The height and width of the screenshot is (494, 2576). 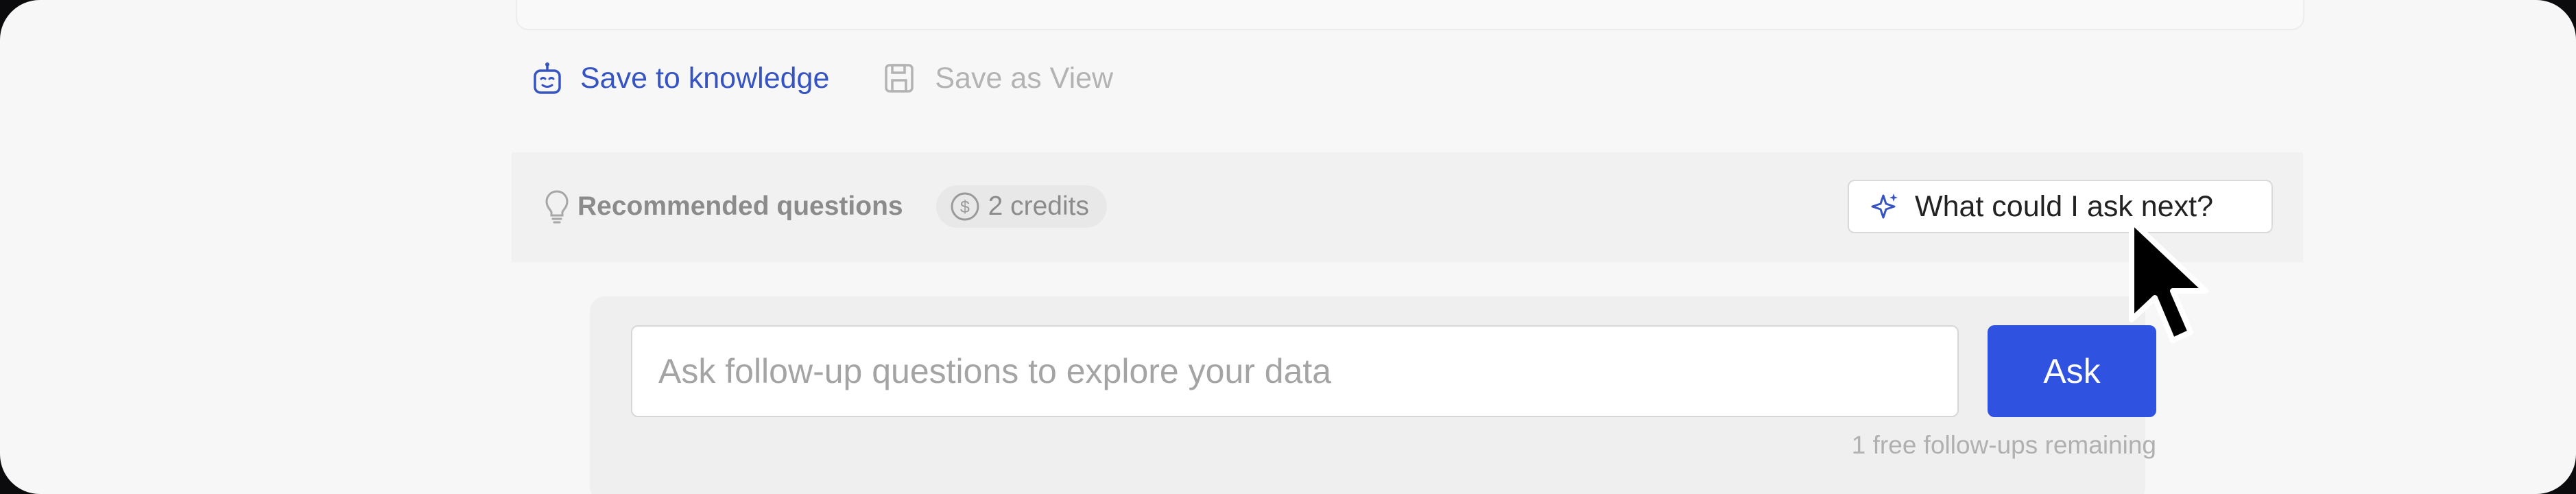 What do you see at coordinates (1038, 206) in the screenshot?
I see `credits-count: 2 credits` at bounding box center [1038, 206].